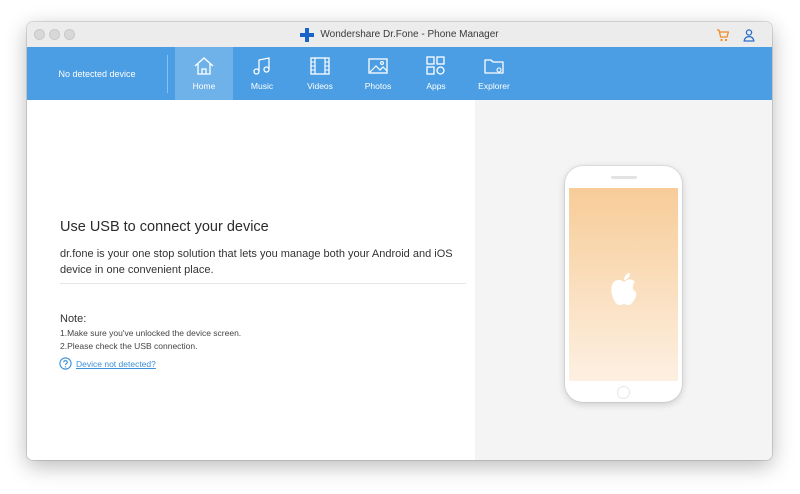  I want to click on note-item: 2.Please check the USB connection., so click(129, 346).